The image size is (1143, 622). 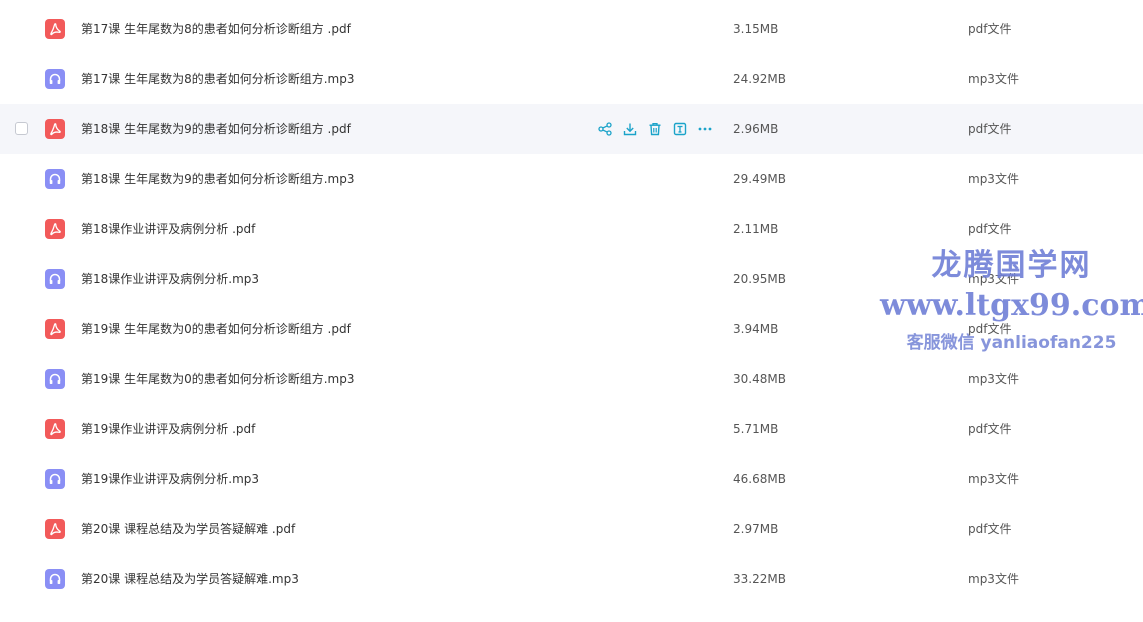 I want to click on file-size: 24.92MB, so click(x=759, y=79).